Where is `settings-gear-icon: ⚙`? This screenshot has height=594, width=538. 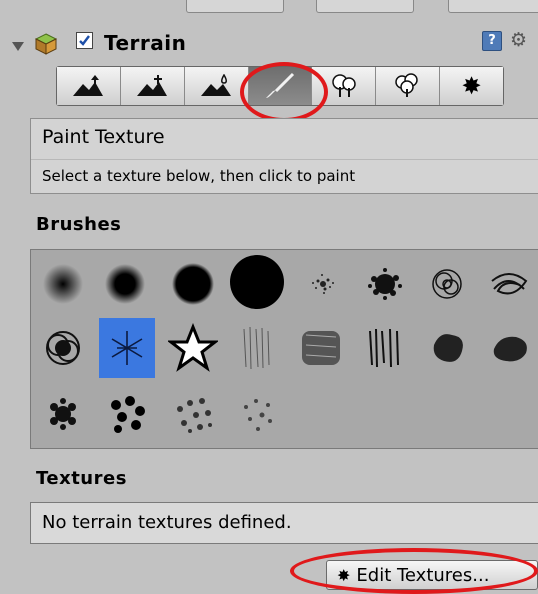 settings-gear-icon: ⚙ is located at coordinates (518, 40).